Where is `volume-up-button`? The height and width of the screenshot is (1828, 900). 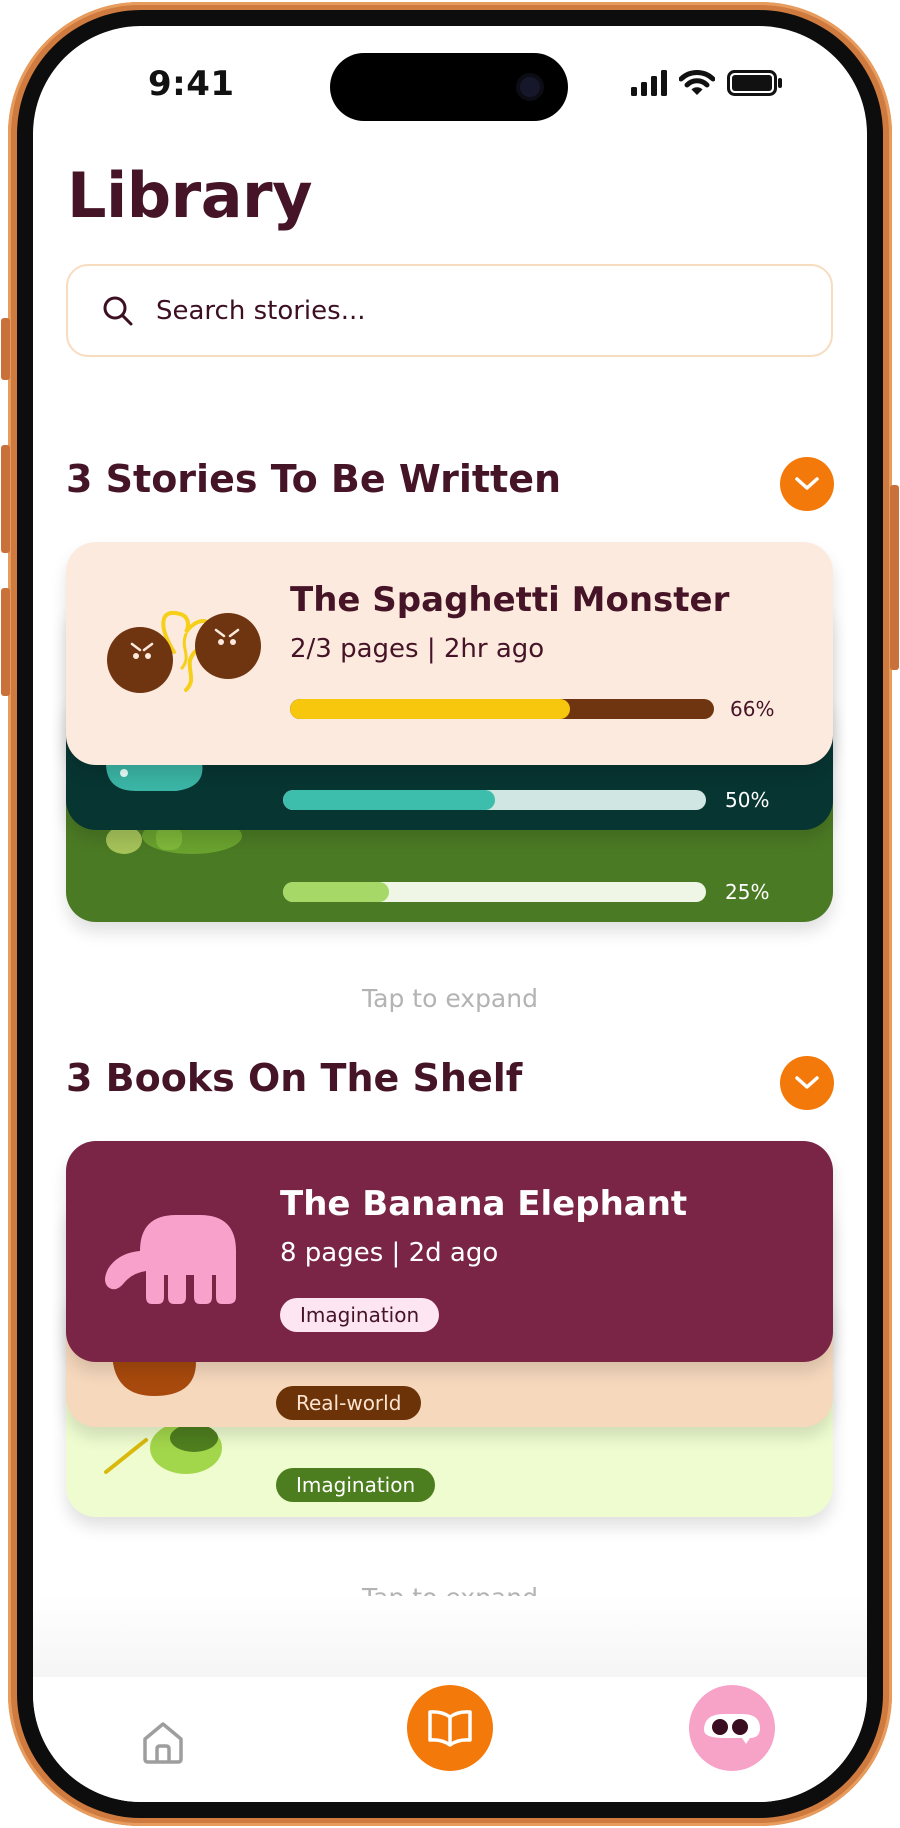 volume-up-button is located at coordinates (5, 499).